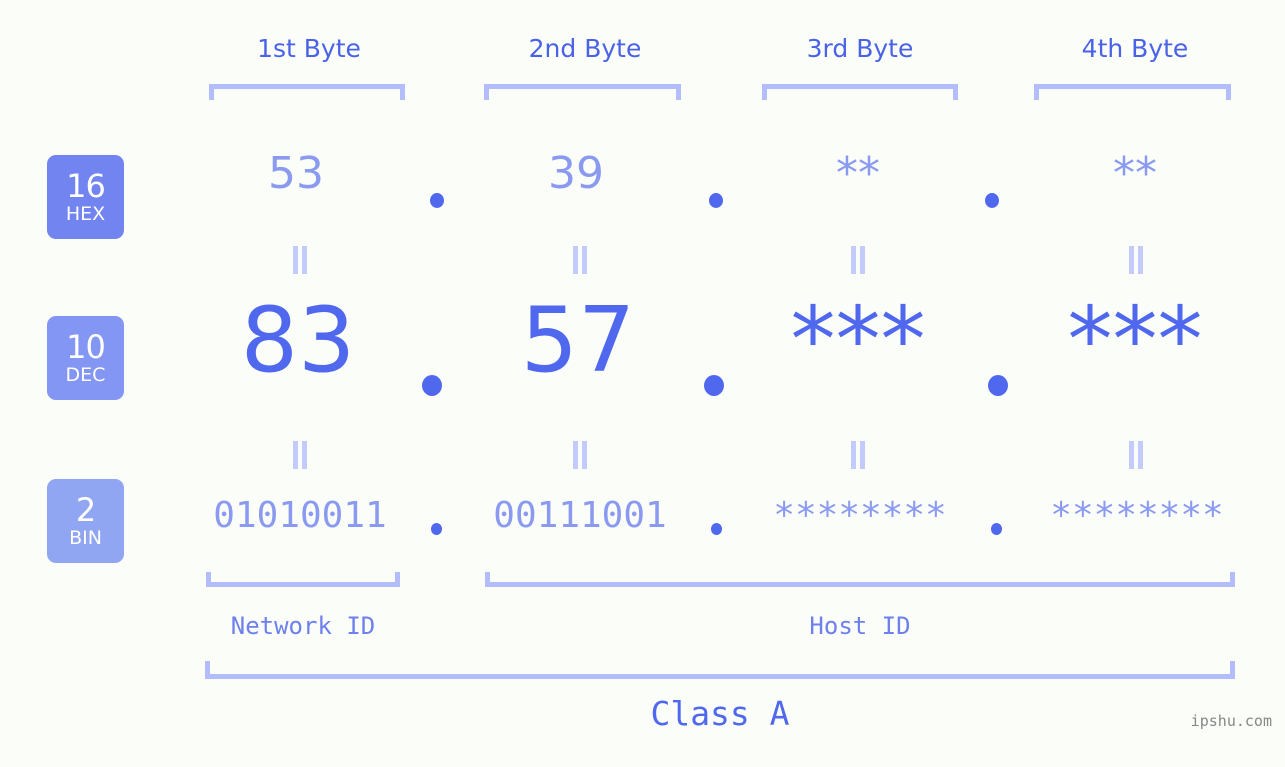  Describe the element at coordinates (1135, 340) in the screenshot. I see `dec-byte-4: ***` at that location.